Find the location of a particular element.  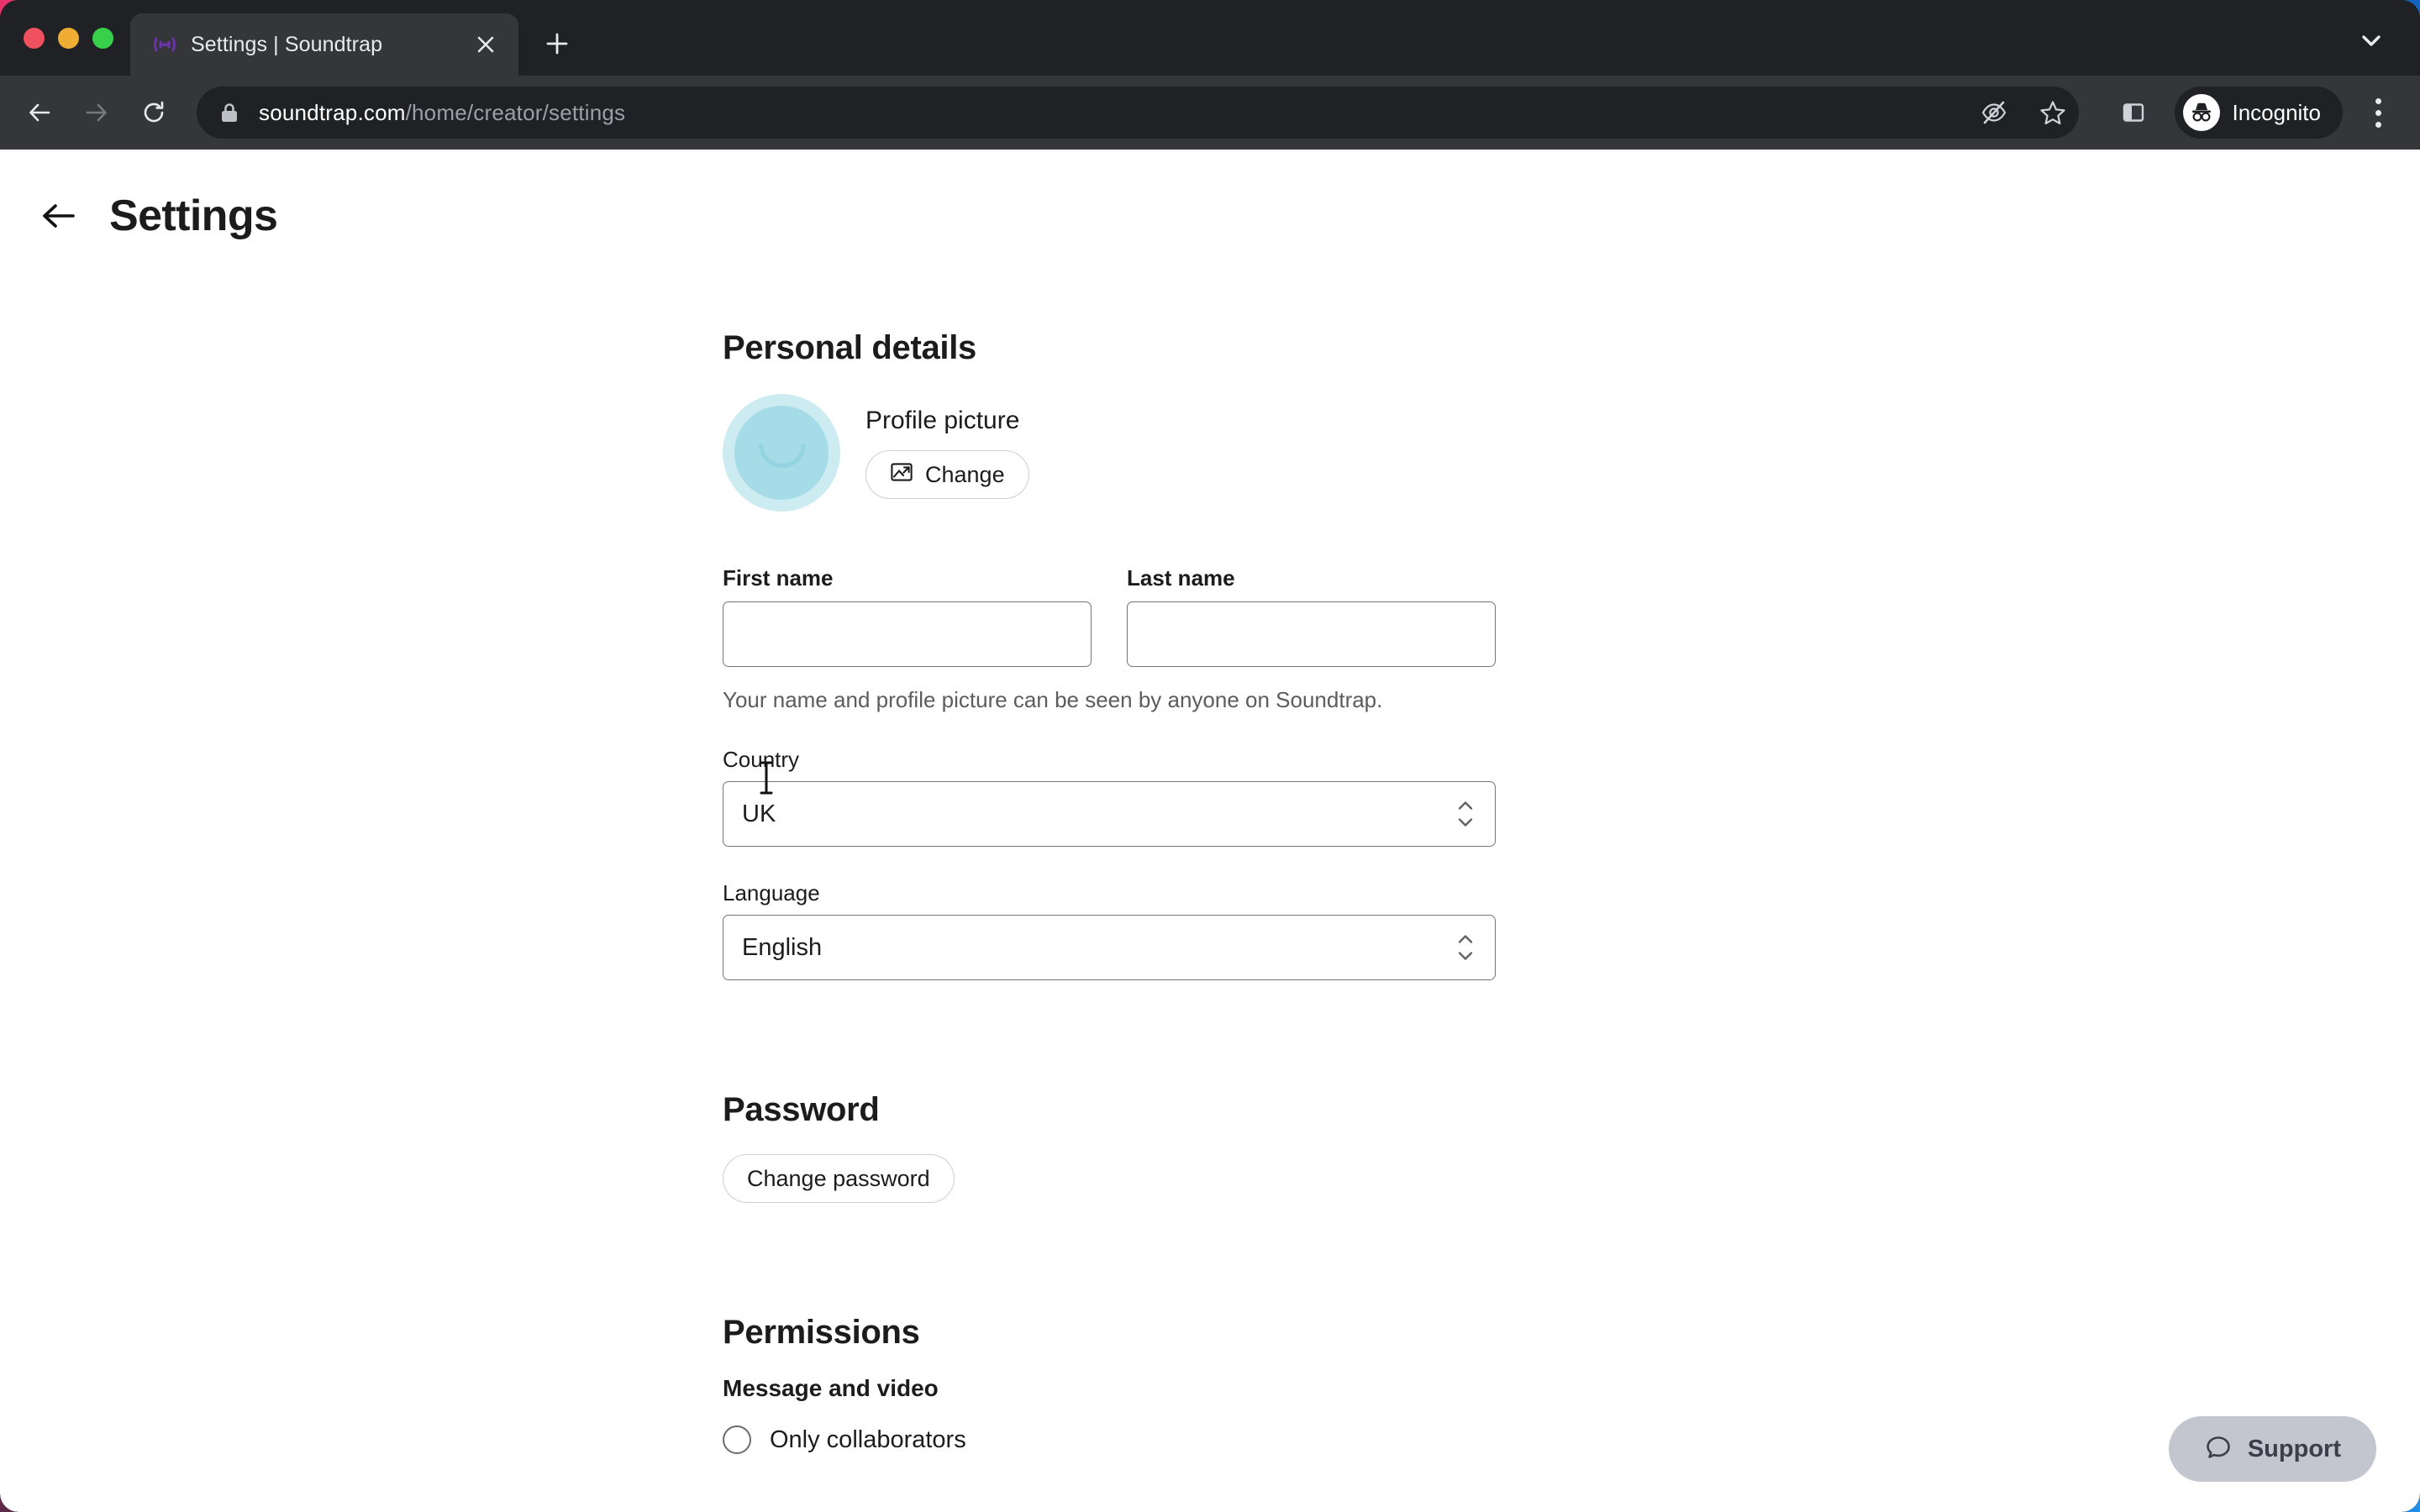

address-bar: soundtrap.com/home/creator/settings is located at coordinates (1138, 113).